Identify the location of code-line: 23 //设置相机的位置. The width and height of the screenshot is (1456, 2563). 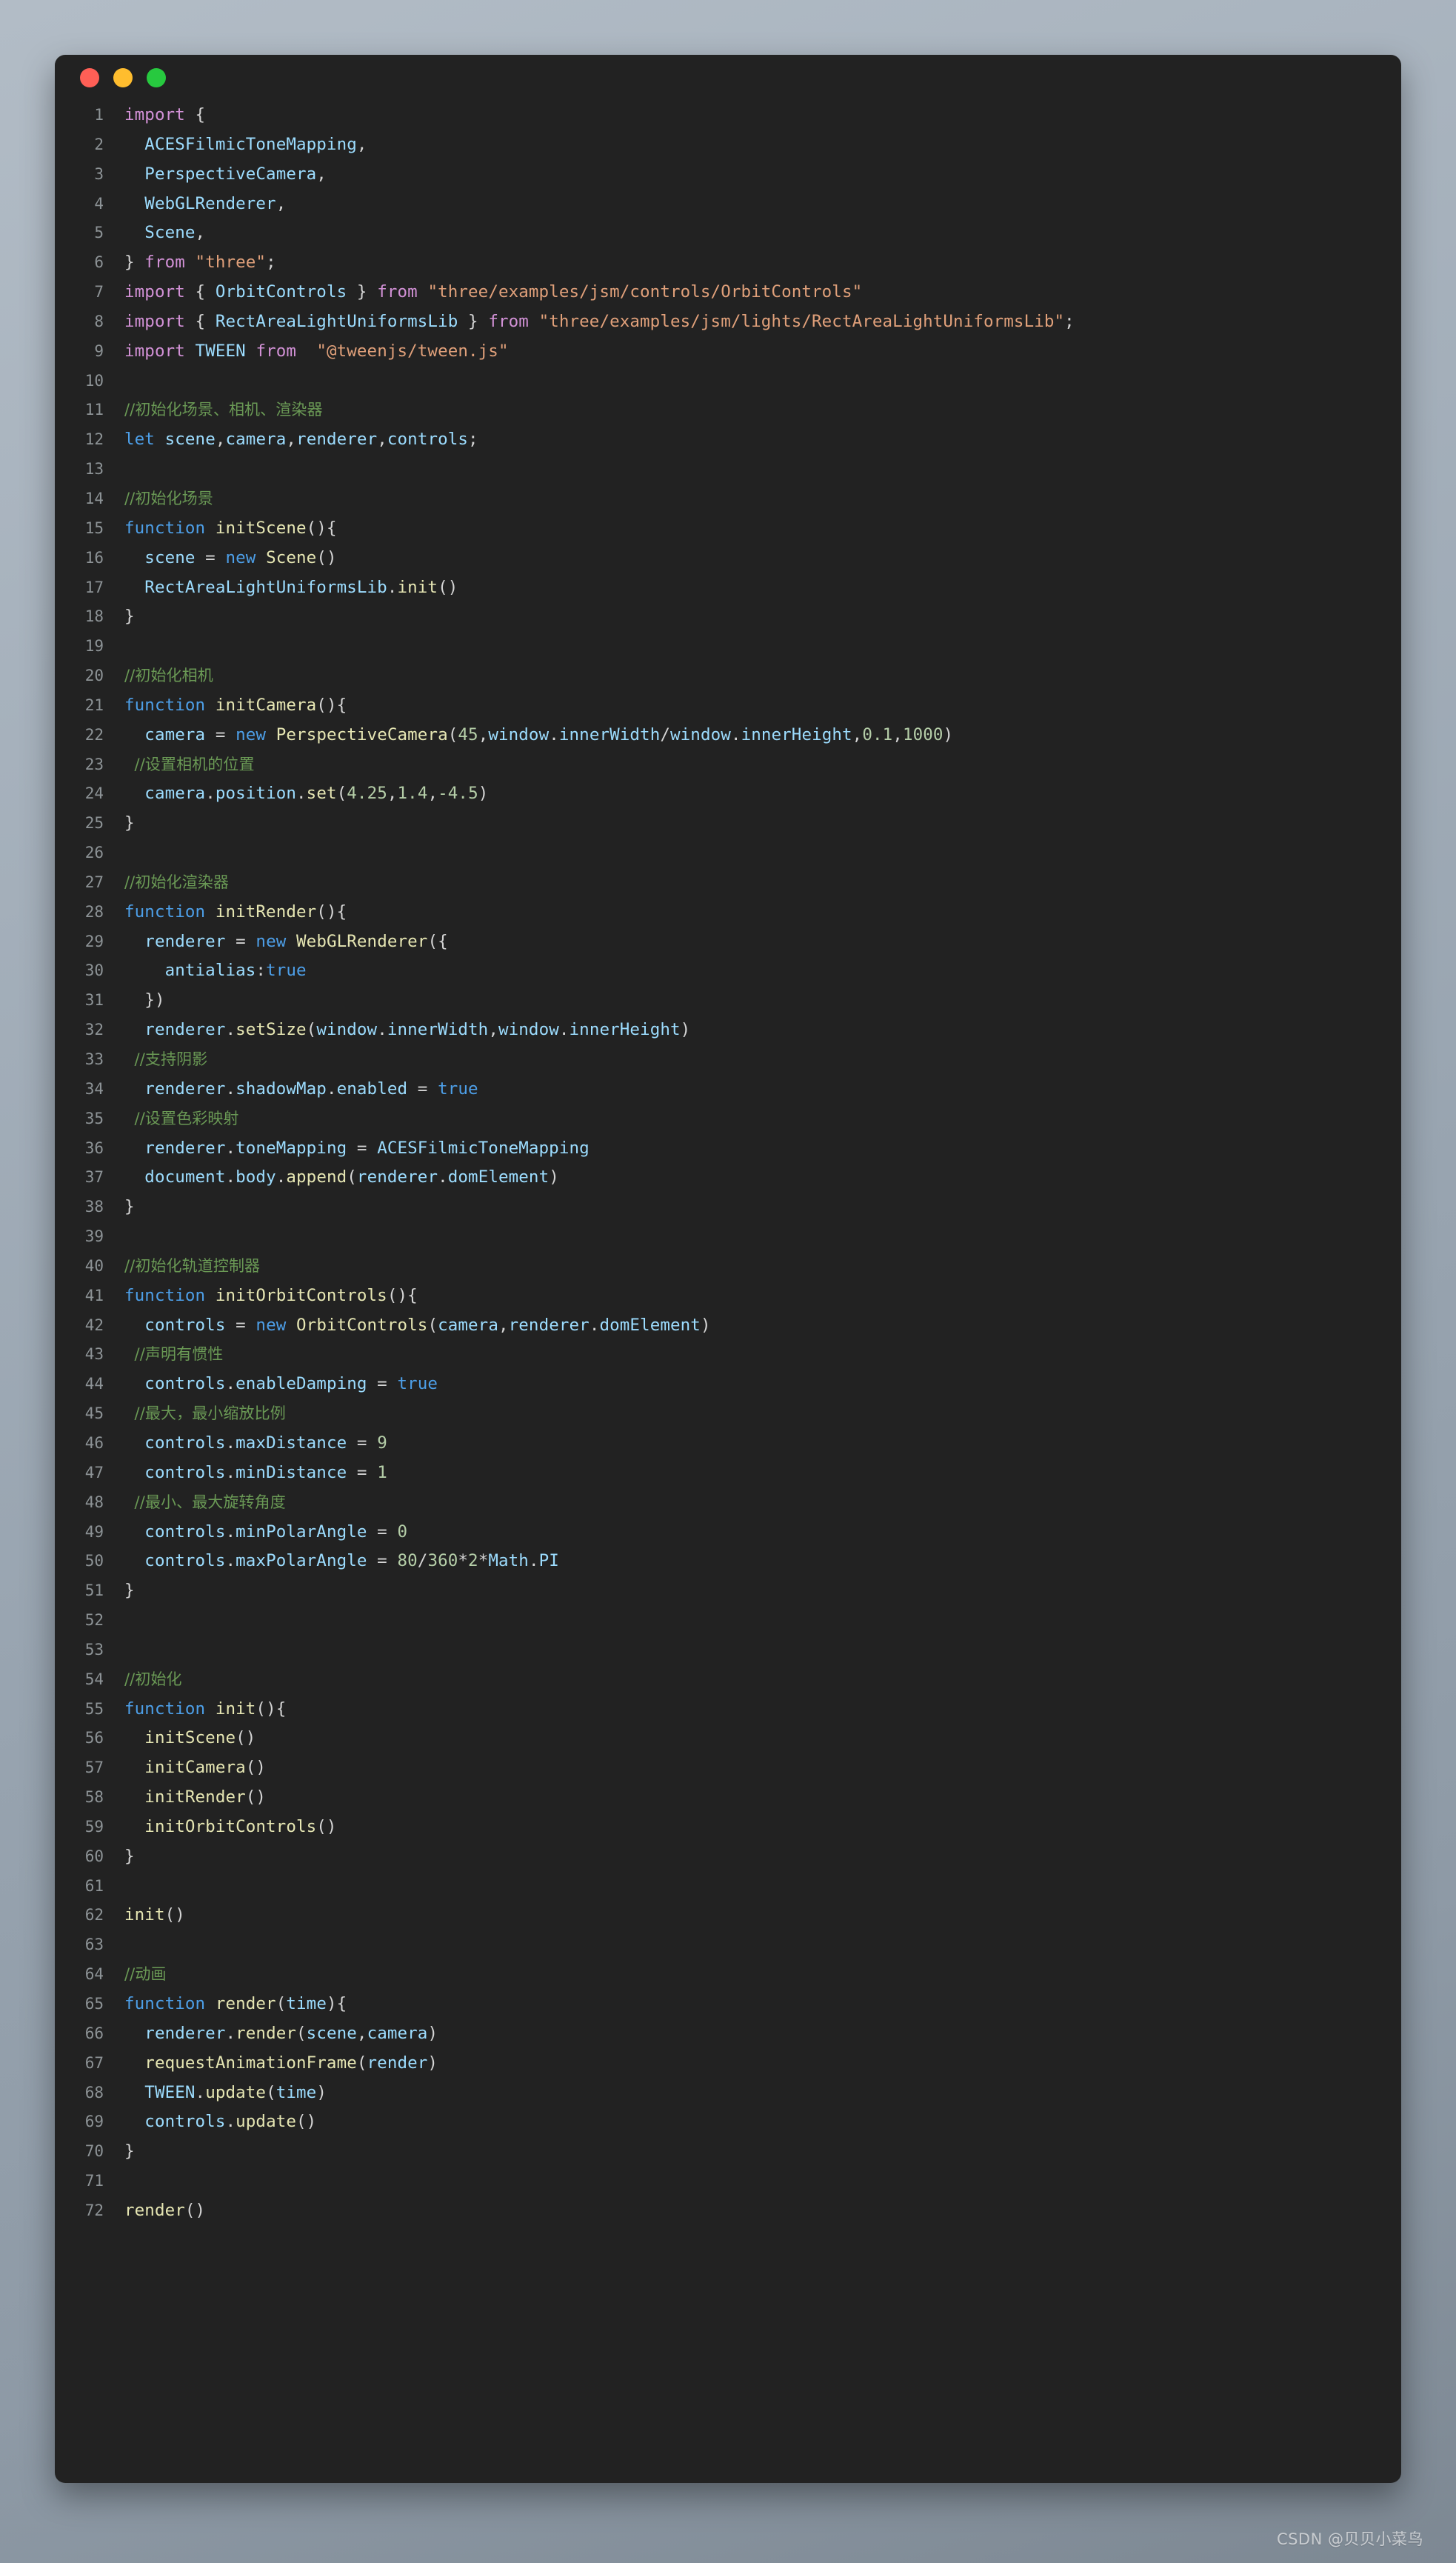
(728, 765).